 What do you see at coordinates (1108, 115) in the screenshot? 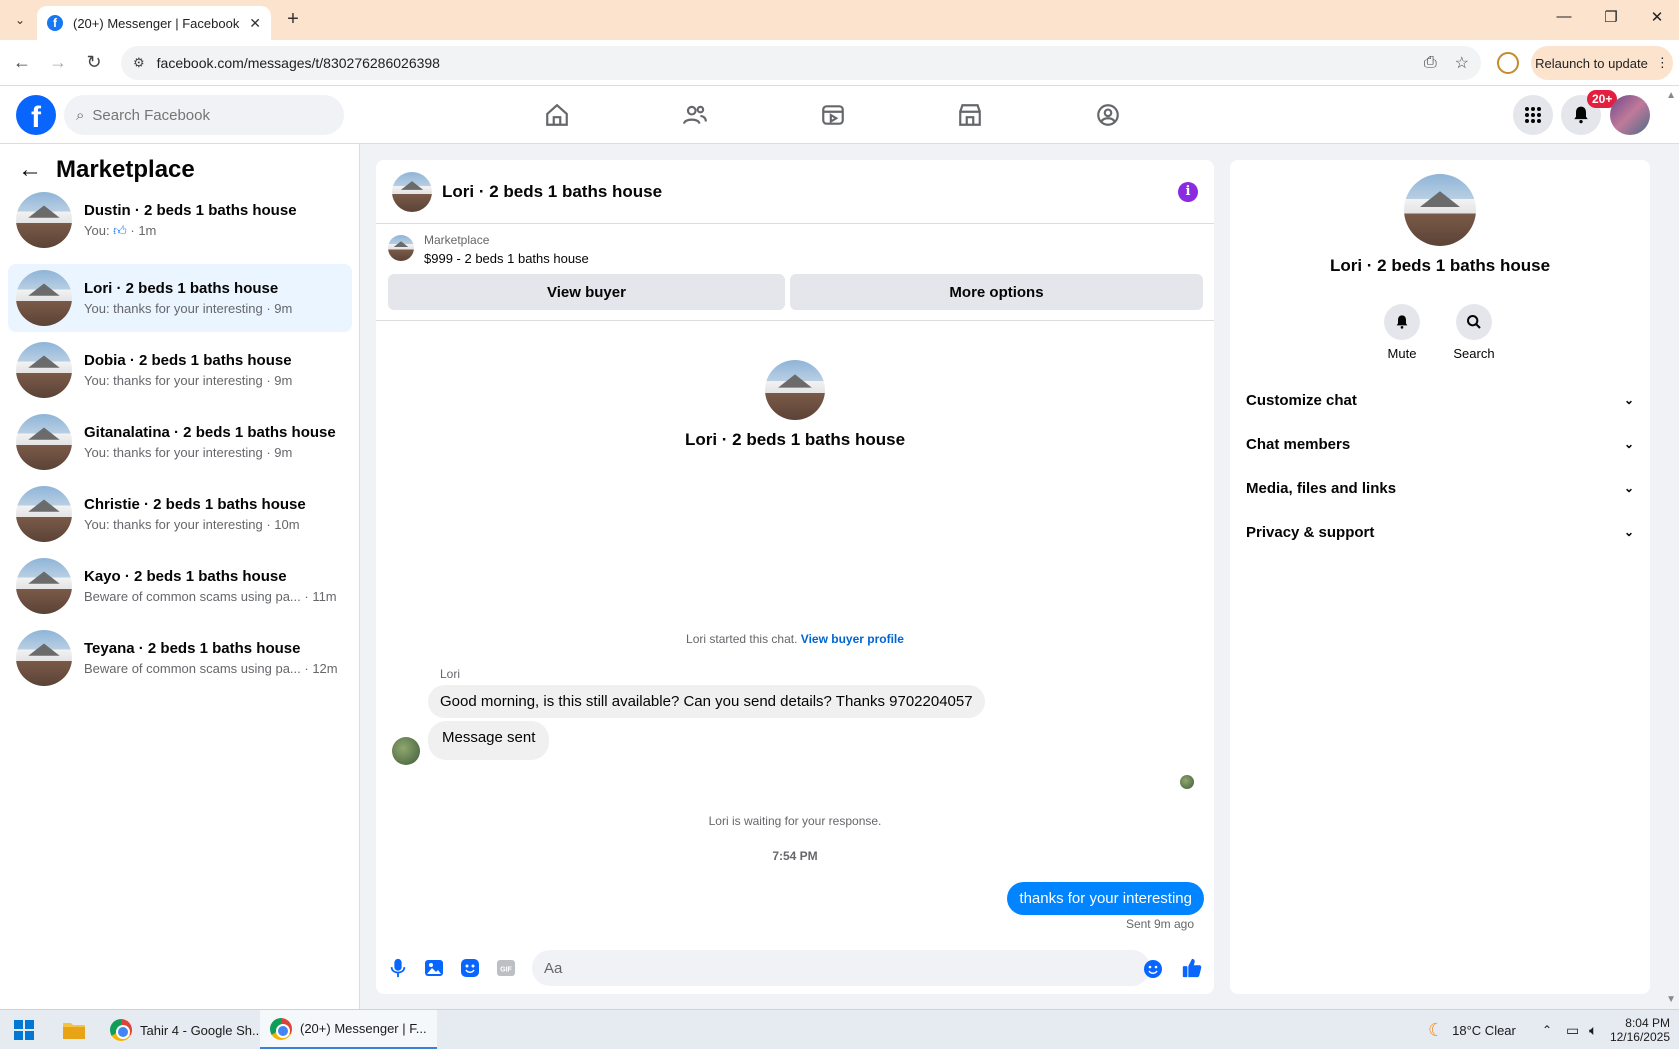
I see `groups-icon` at bounding box center [1108, 115].